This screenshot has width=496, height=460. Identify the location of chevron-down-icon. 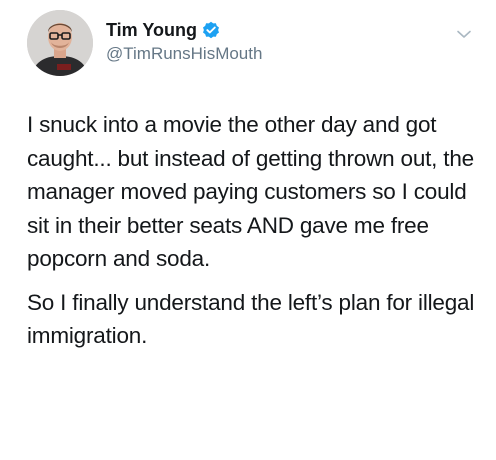
(464, 34).